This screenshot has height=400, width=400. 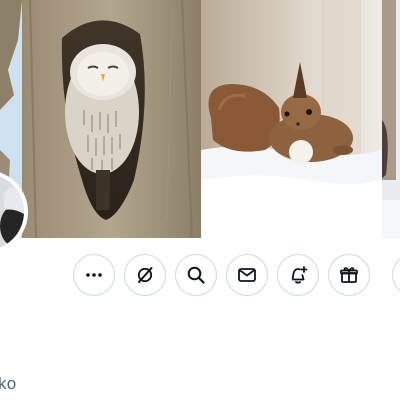 What do you see at coordinates (221, 276) in the screenshot?
I see `profile-actions` at bounding box center [221, 276].